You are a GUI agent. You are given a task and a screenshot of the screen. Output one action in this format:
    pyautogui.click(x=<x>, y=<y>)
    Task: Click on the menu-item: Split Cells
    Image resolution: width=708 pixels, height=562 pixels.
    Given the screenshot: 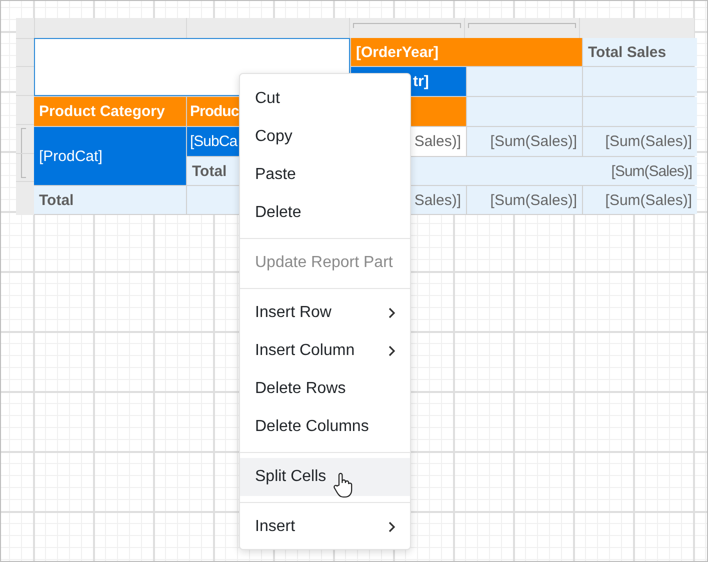 What is the action you would take?
    pyautogui.click(x=325, y=477)
    